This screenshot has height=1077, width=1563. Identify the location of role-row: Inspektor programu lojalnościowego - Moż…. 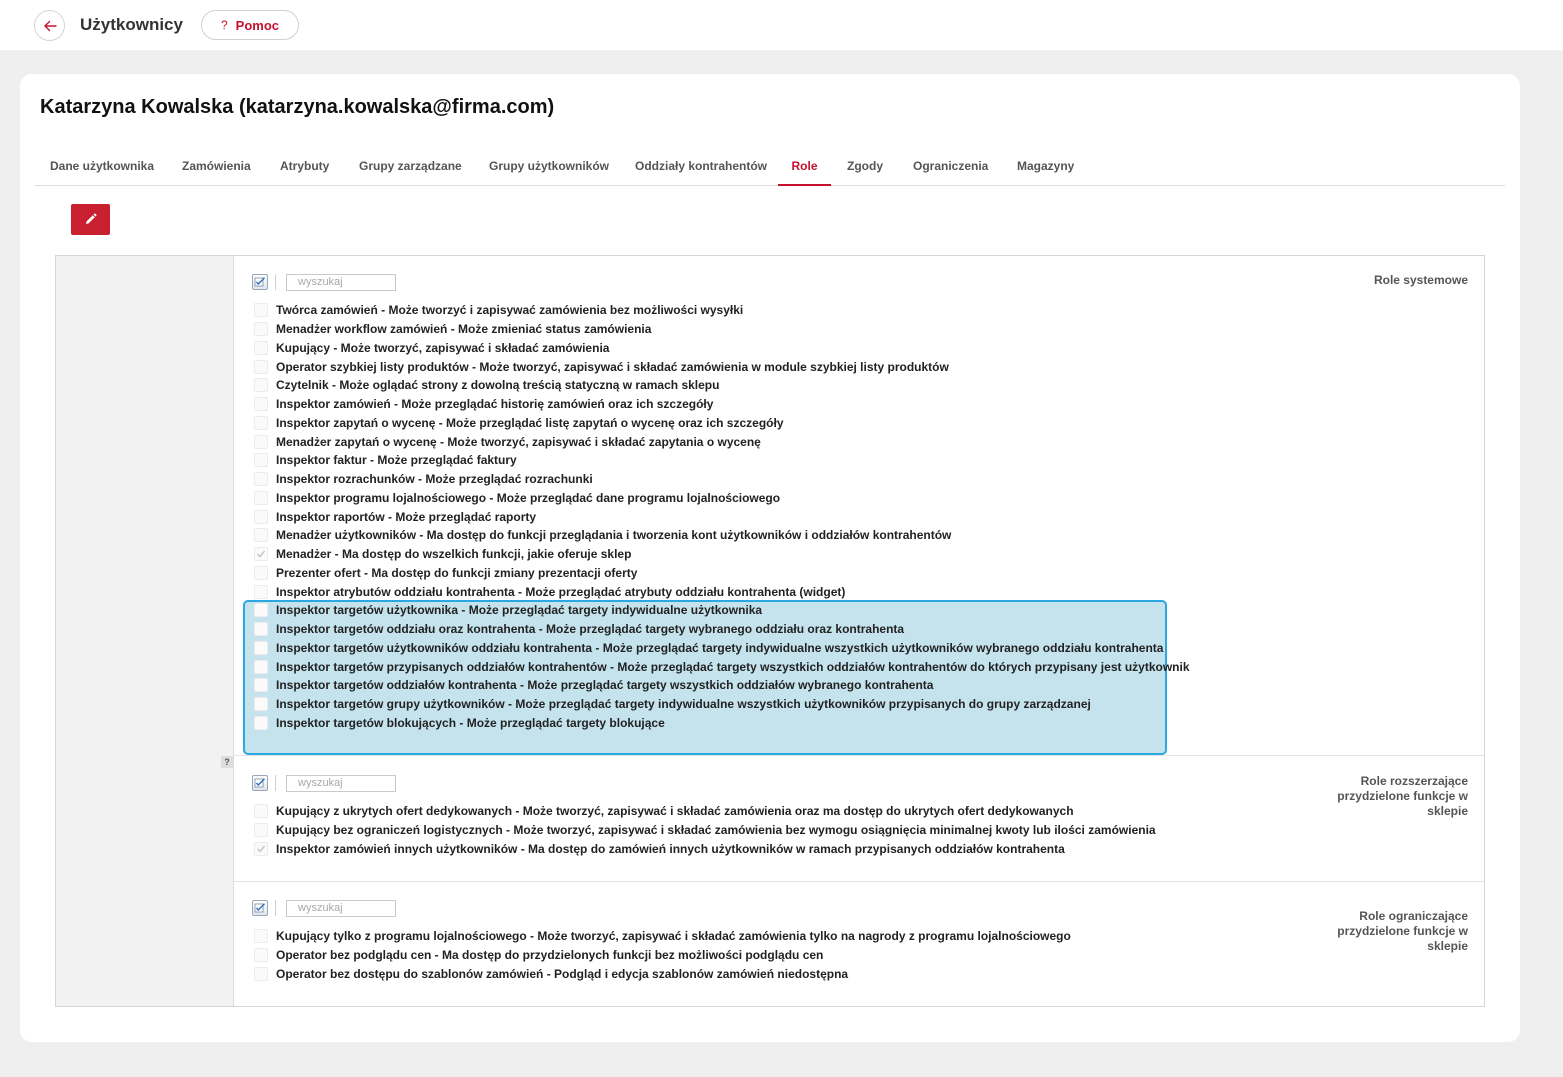
(722, 498).